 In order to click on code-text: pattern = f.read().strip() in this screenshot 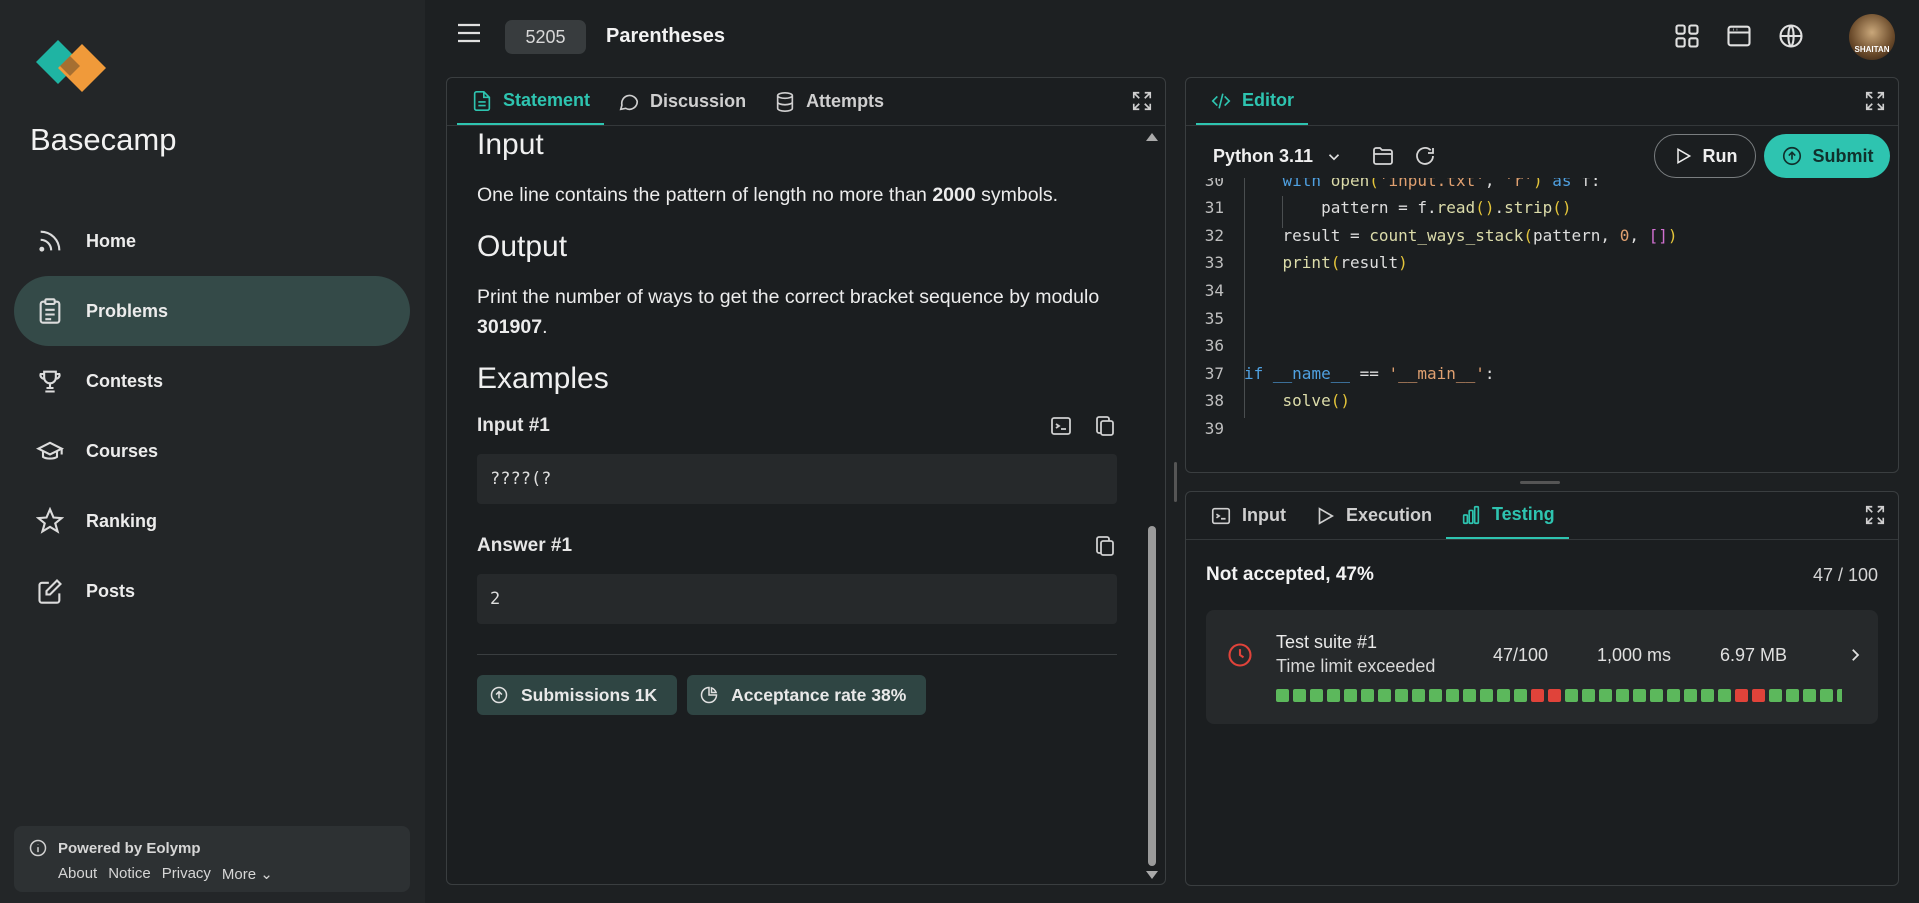, I will do `click(1408, 208)`.